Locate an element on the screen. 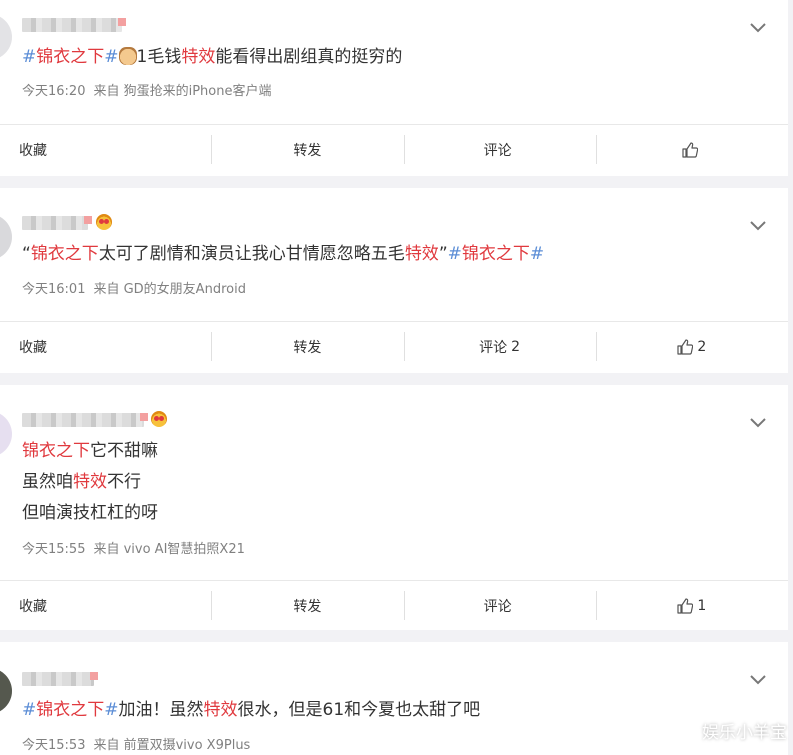 The height and width of the screenshot is (755, 793). post-time: 今天16:01 is located at coordinates (53, 289).